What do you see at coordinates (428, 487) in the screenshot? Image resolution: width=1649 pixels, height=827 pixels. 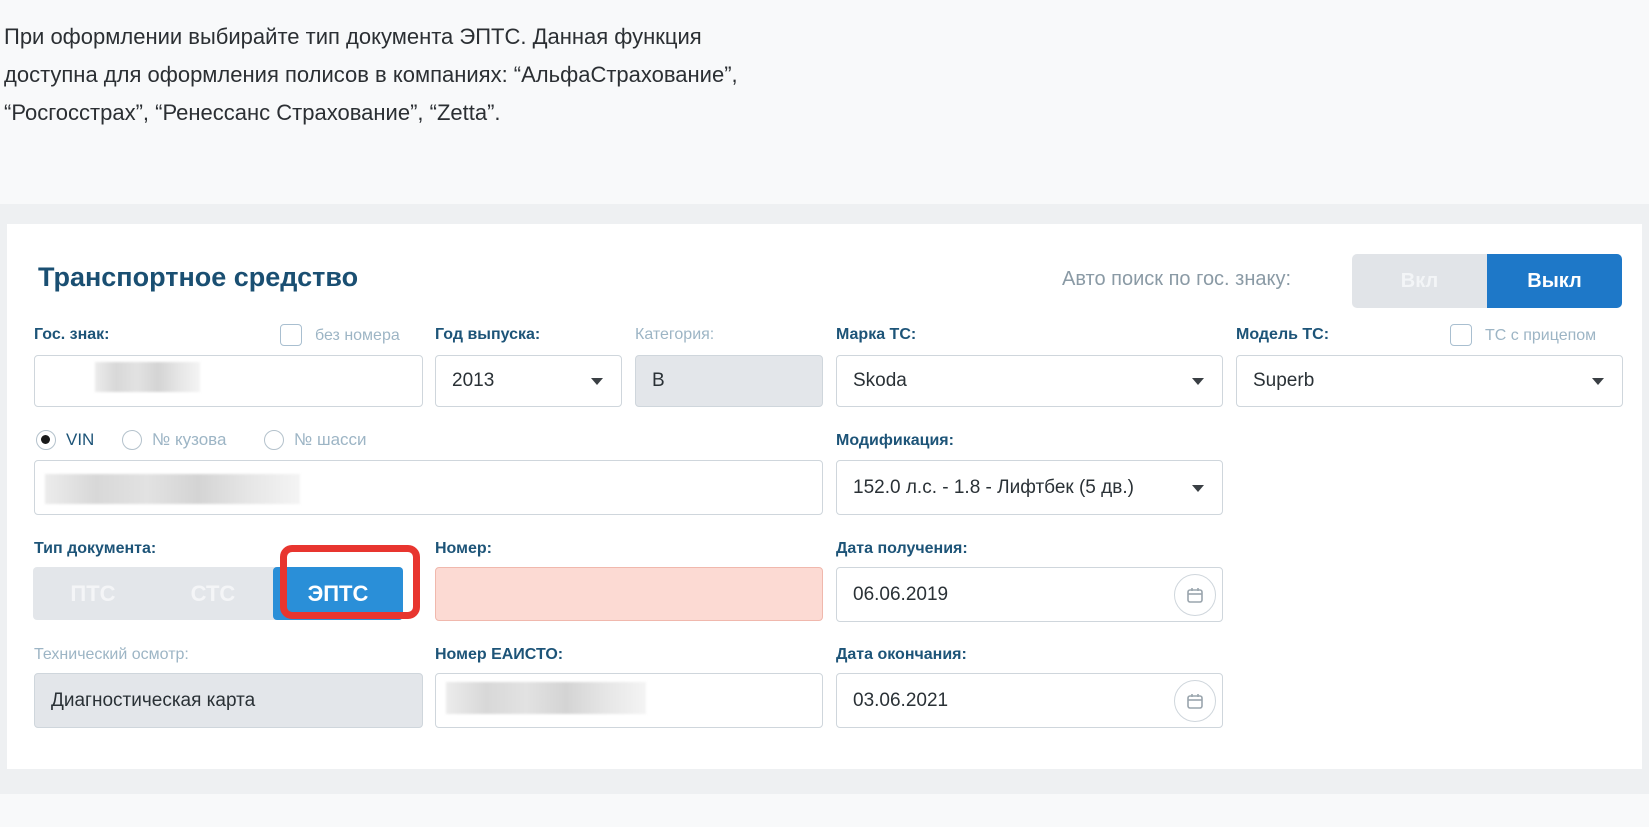 I see `vin-input` at bounding box center [428, 487].